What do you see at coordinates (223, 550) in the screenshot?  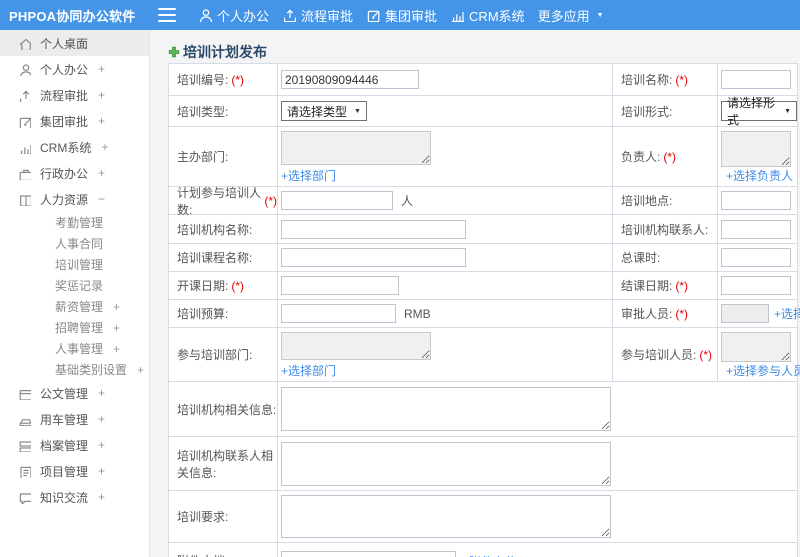 I see `field-label: 附件文档:` at bounding box center [223, 550].